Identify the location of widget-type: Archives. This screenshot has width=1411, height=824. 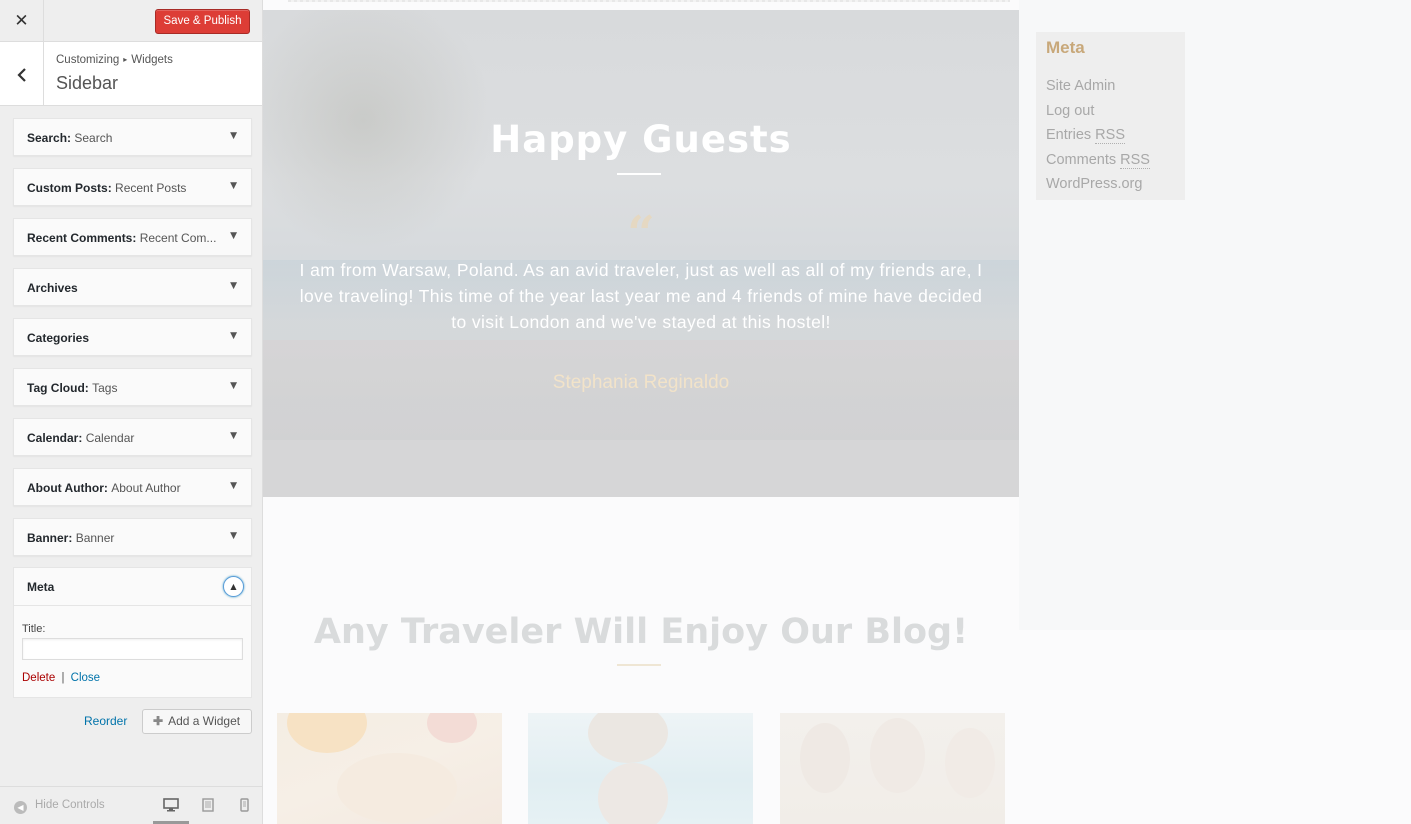
(52, 288).